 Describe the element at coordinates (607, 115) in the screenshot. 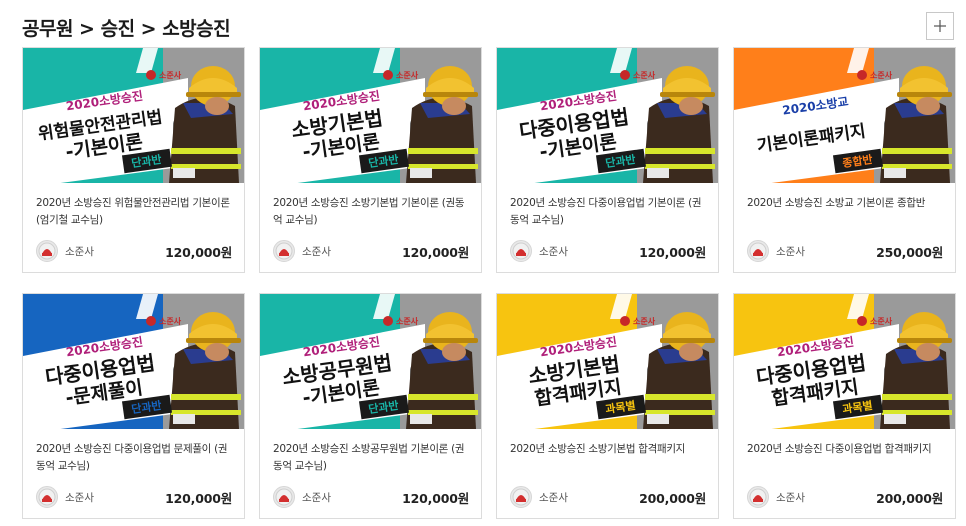

I see `product-thumbnail: 소준사 2020소방승진 다중이용업법 -기본이론 단과반` at that location.